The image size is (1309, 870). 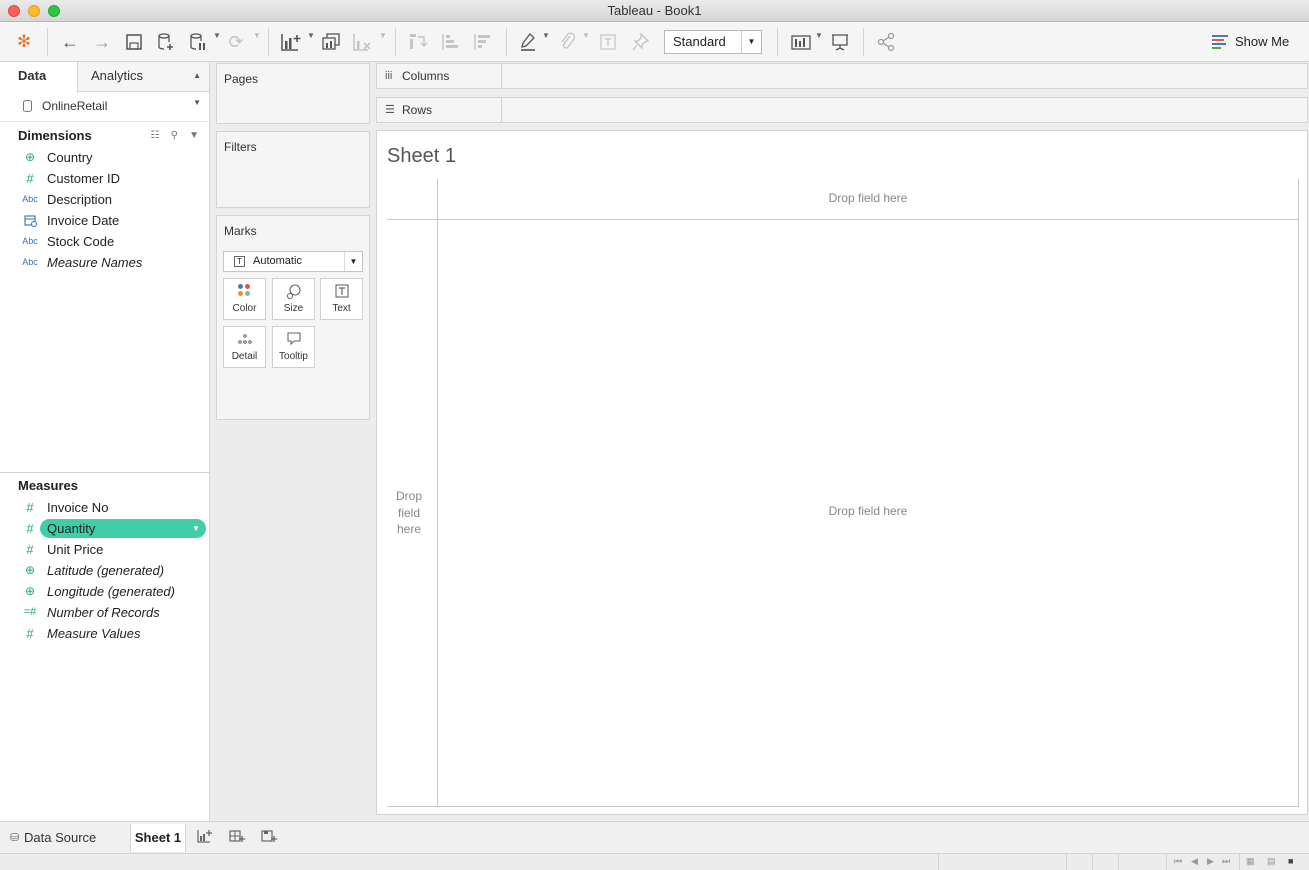 What do you see at coordinates (450, 42) in the screenshot?
I see `sort-ascending-icon` at bounding box center [450, 42].